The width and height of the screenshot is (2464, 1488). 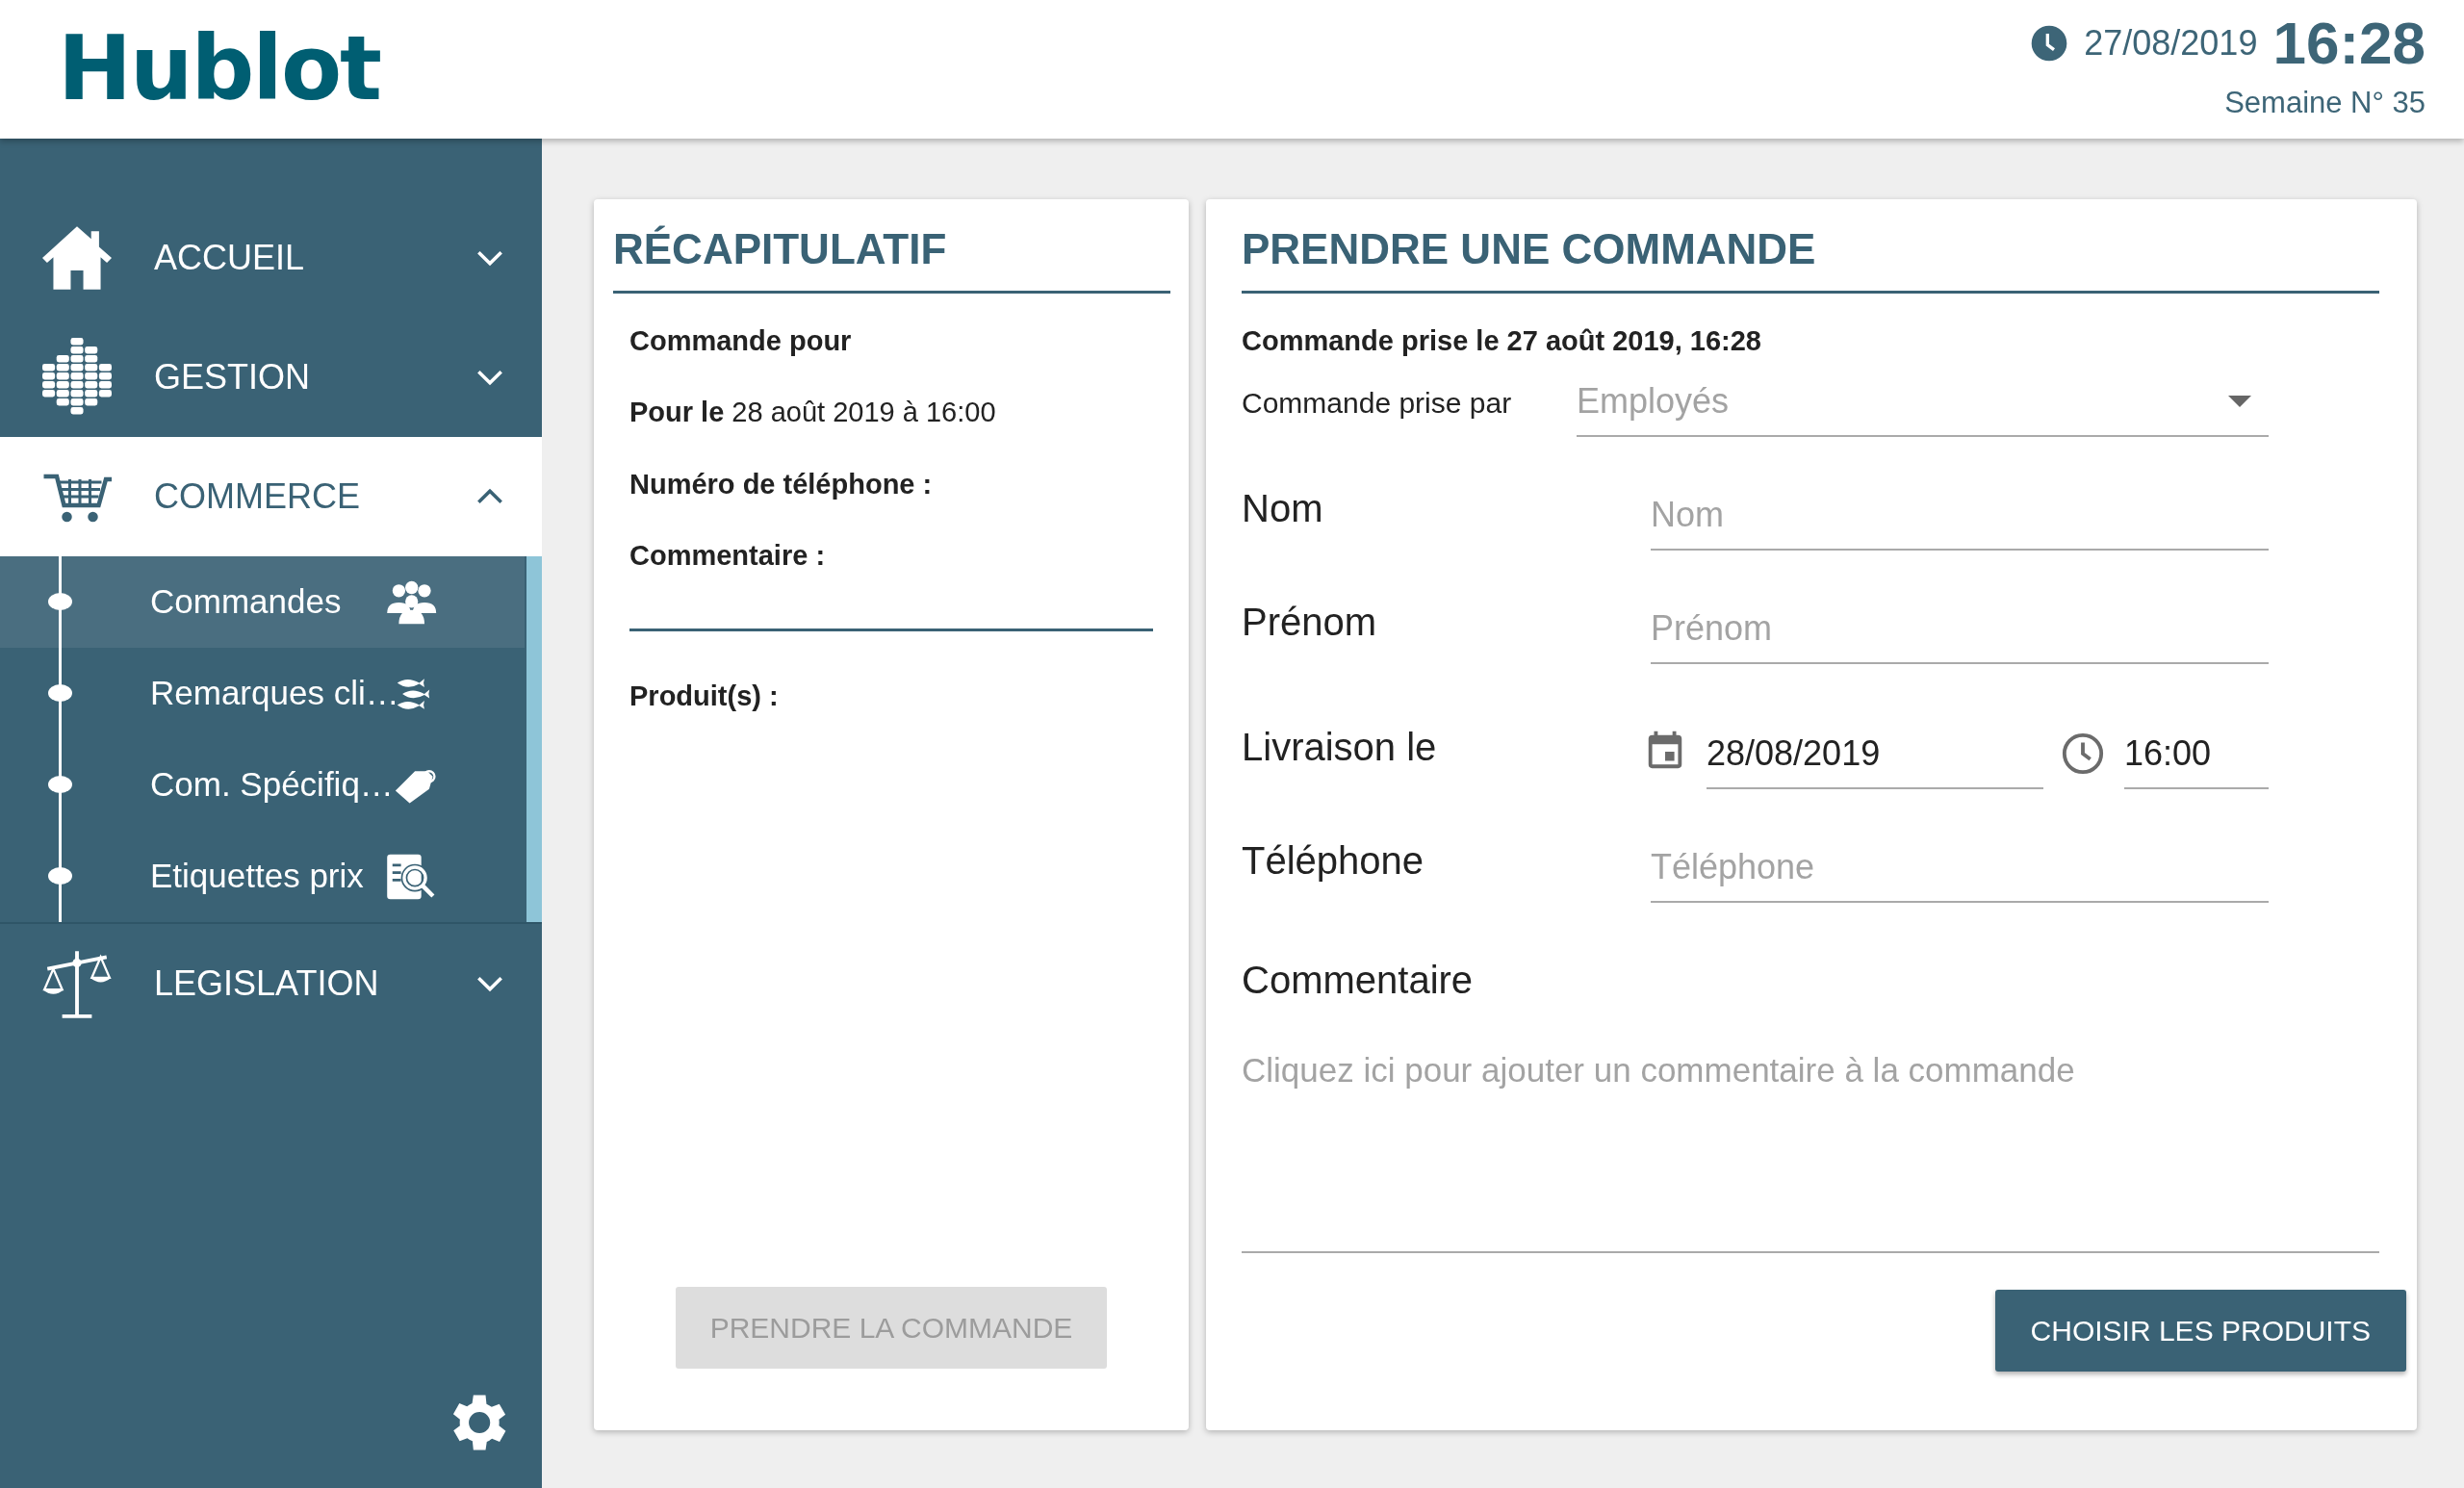 What do you see at coordinates (1960, 630) in the screenshot?
I see `text-field: Prénom` at bounding box center [1960, 630].